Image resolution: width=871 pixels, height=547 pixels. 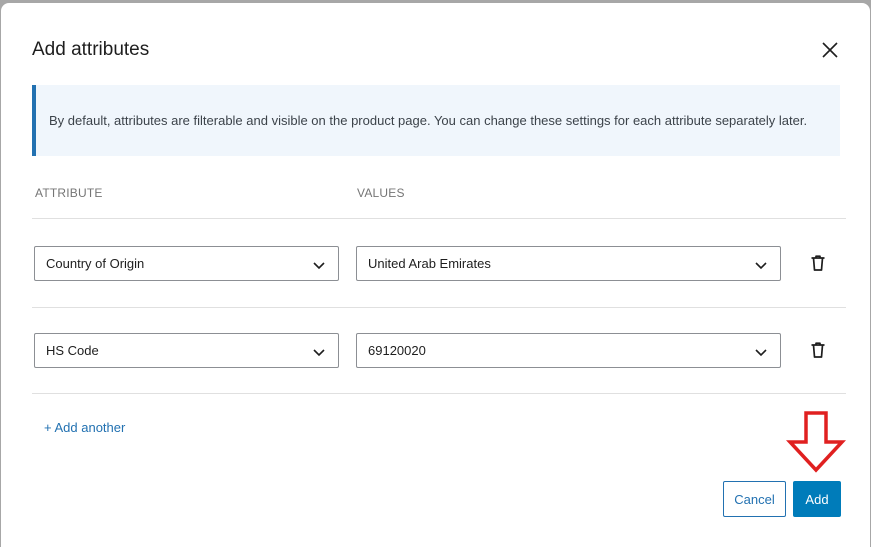 I want to click on down-arrow-icon, so click(x=816, y=442).